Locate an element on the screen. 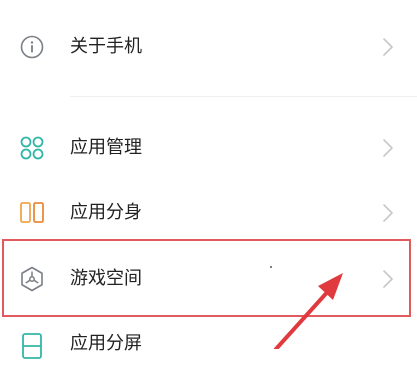  settings-item-label: 应用管理 is located at coordinates (106, 147).